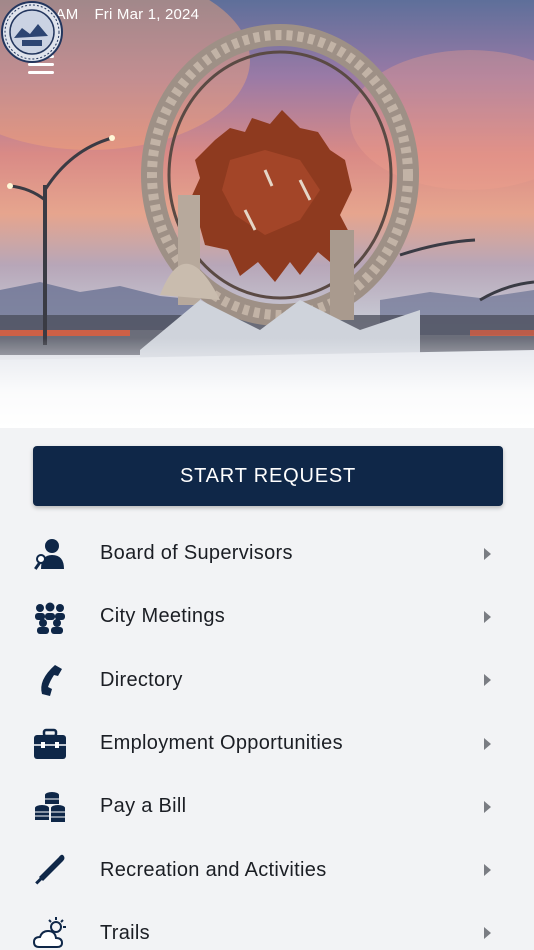 The height and width of the screenshot is (950, 534). What do you see at coordinates (147, 14) in the screenshot?
I see `status-date: Fri Mar 1, 2024` at bounding box center [147, 14].